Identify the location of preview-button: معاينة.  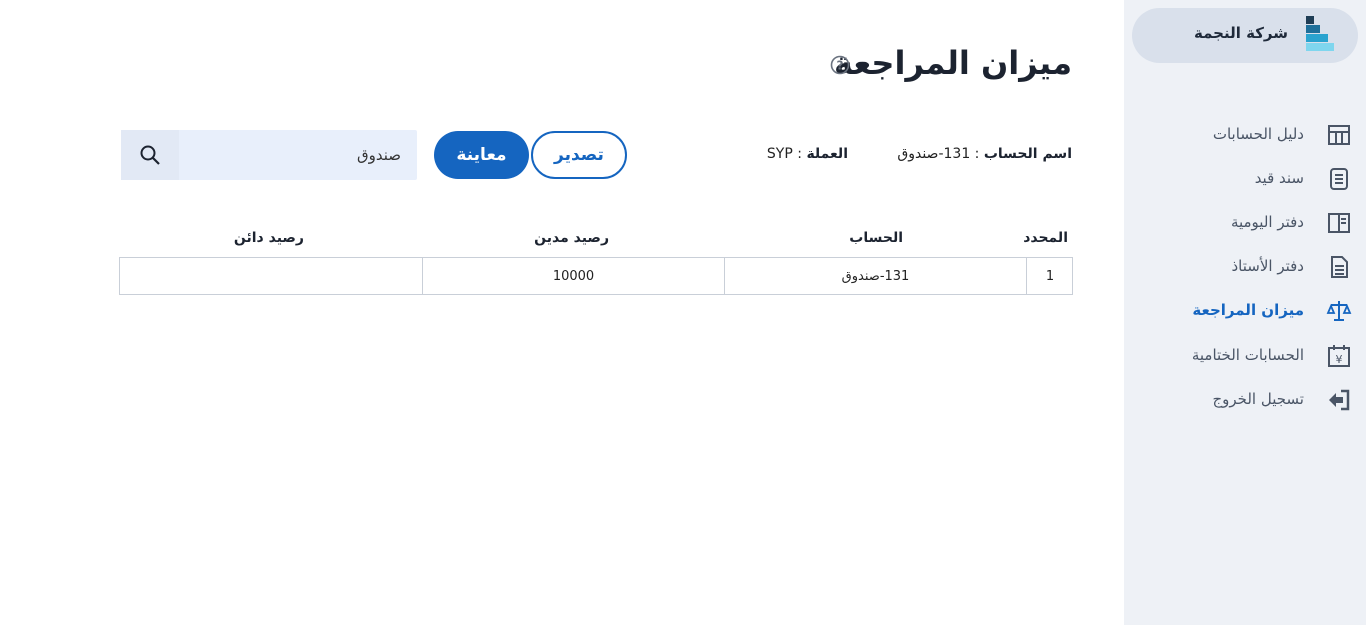
(481, 155).